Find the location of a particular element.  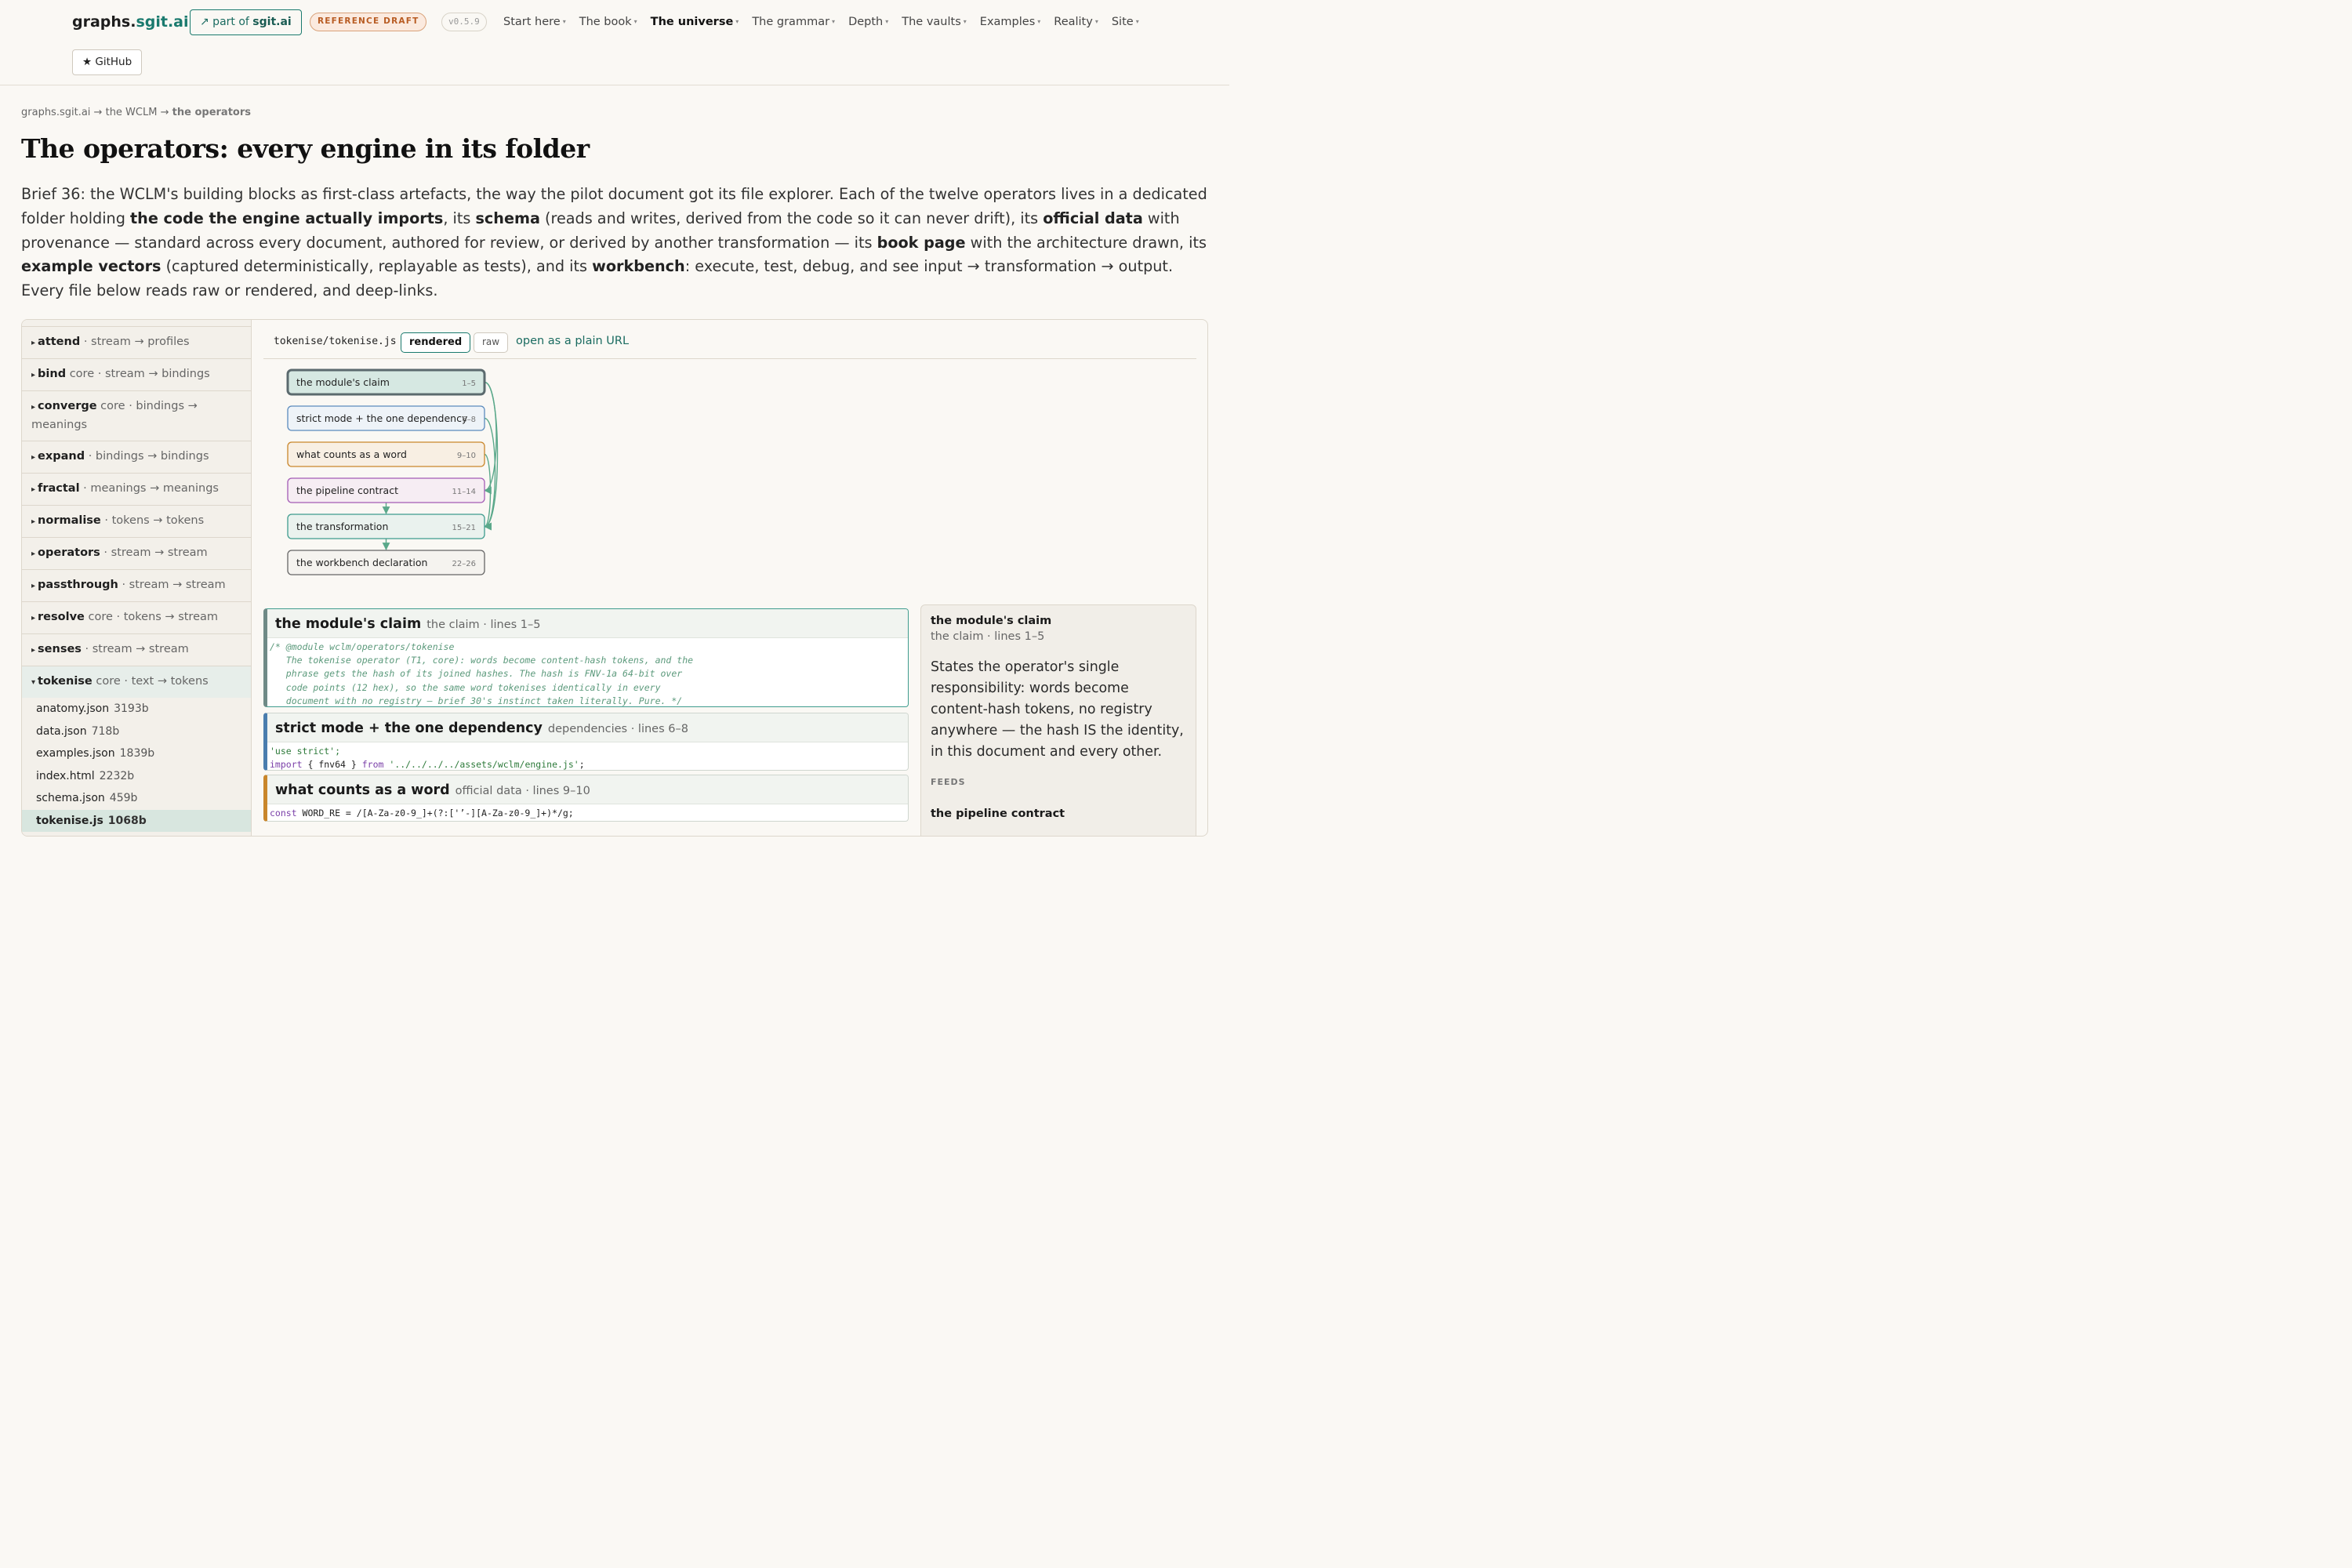

operator-folder-expand: ▸ expand · bindings → bindings is located at coordinates (136, 457).